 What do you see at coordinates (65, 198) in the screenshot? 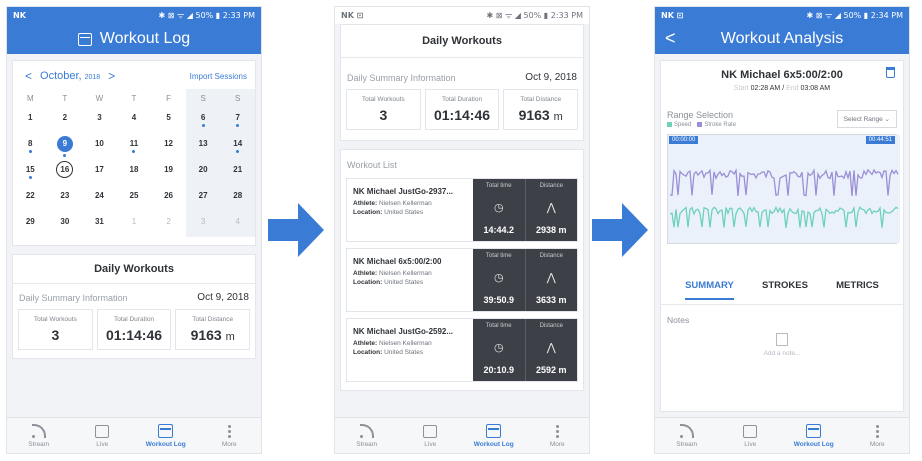
I see `calendar-day: 23` at bounding box center [65, 198].